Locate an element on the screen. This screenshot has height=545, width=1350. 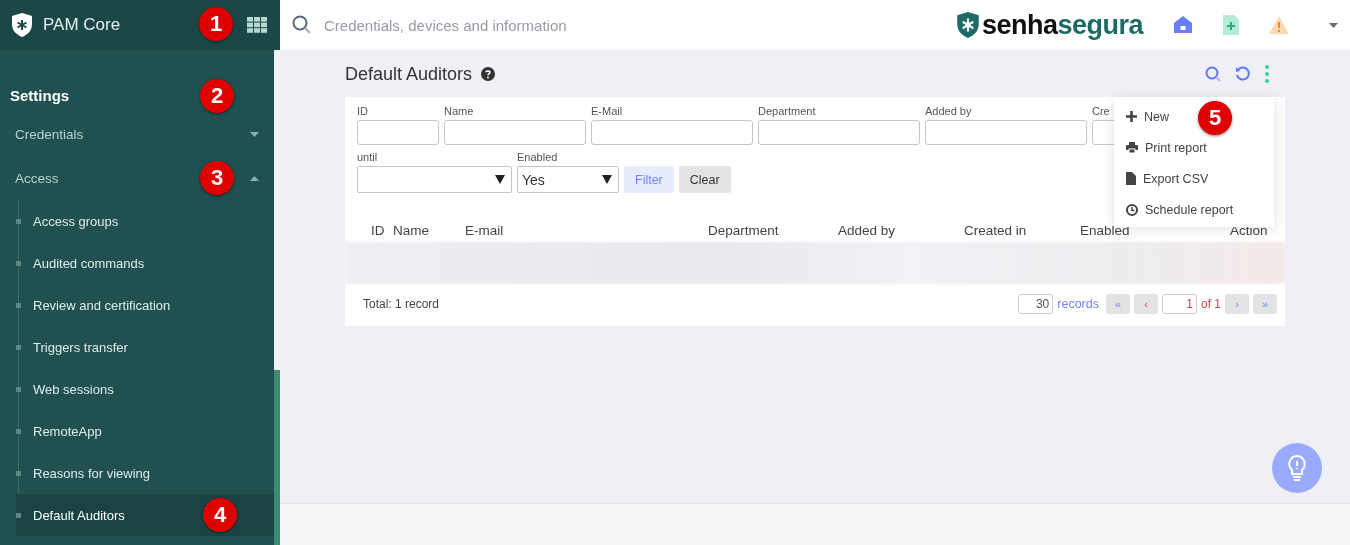
clear-button: Clear is located at coordinates (704, 179).